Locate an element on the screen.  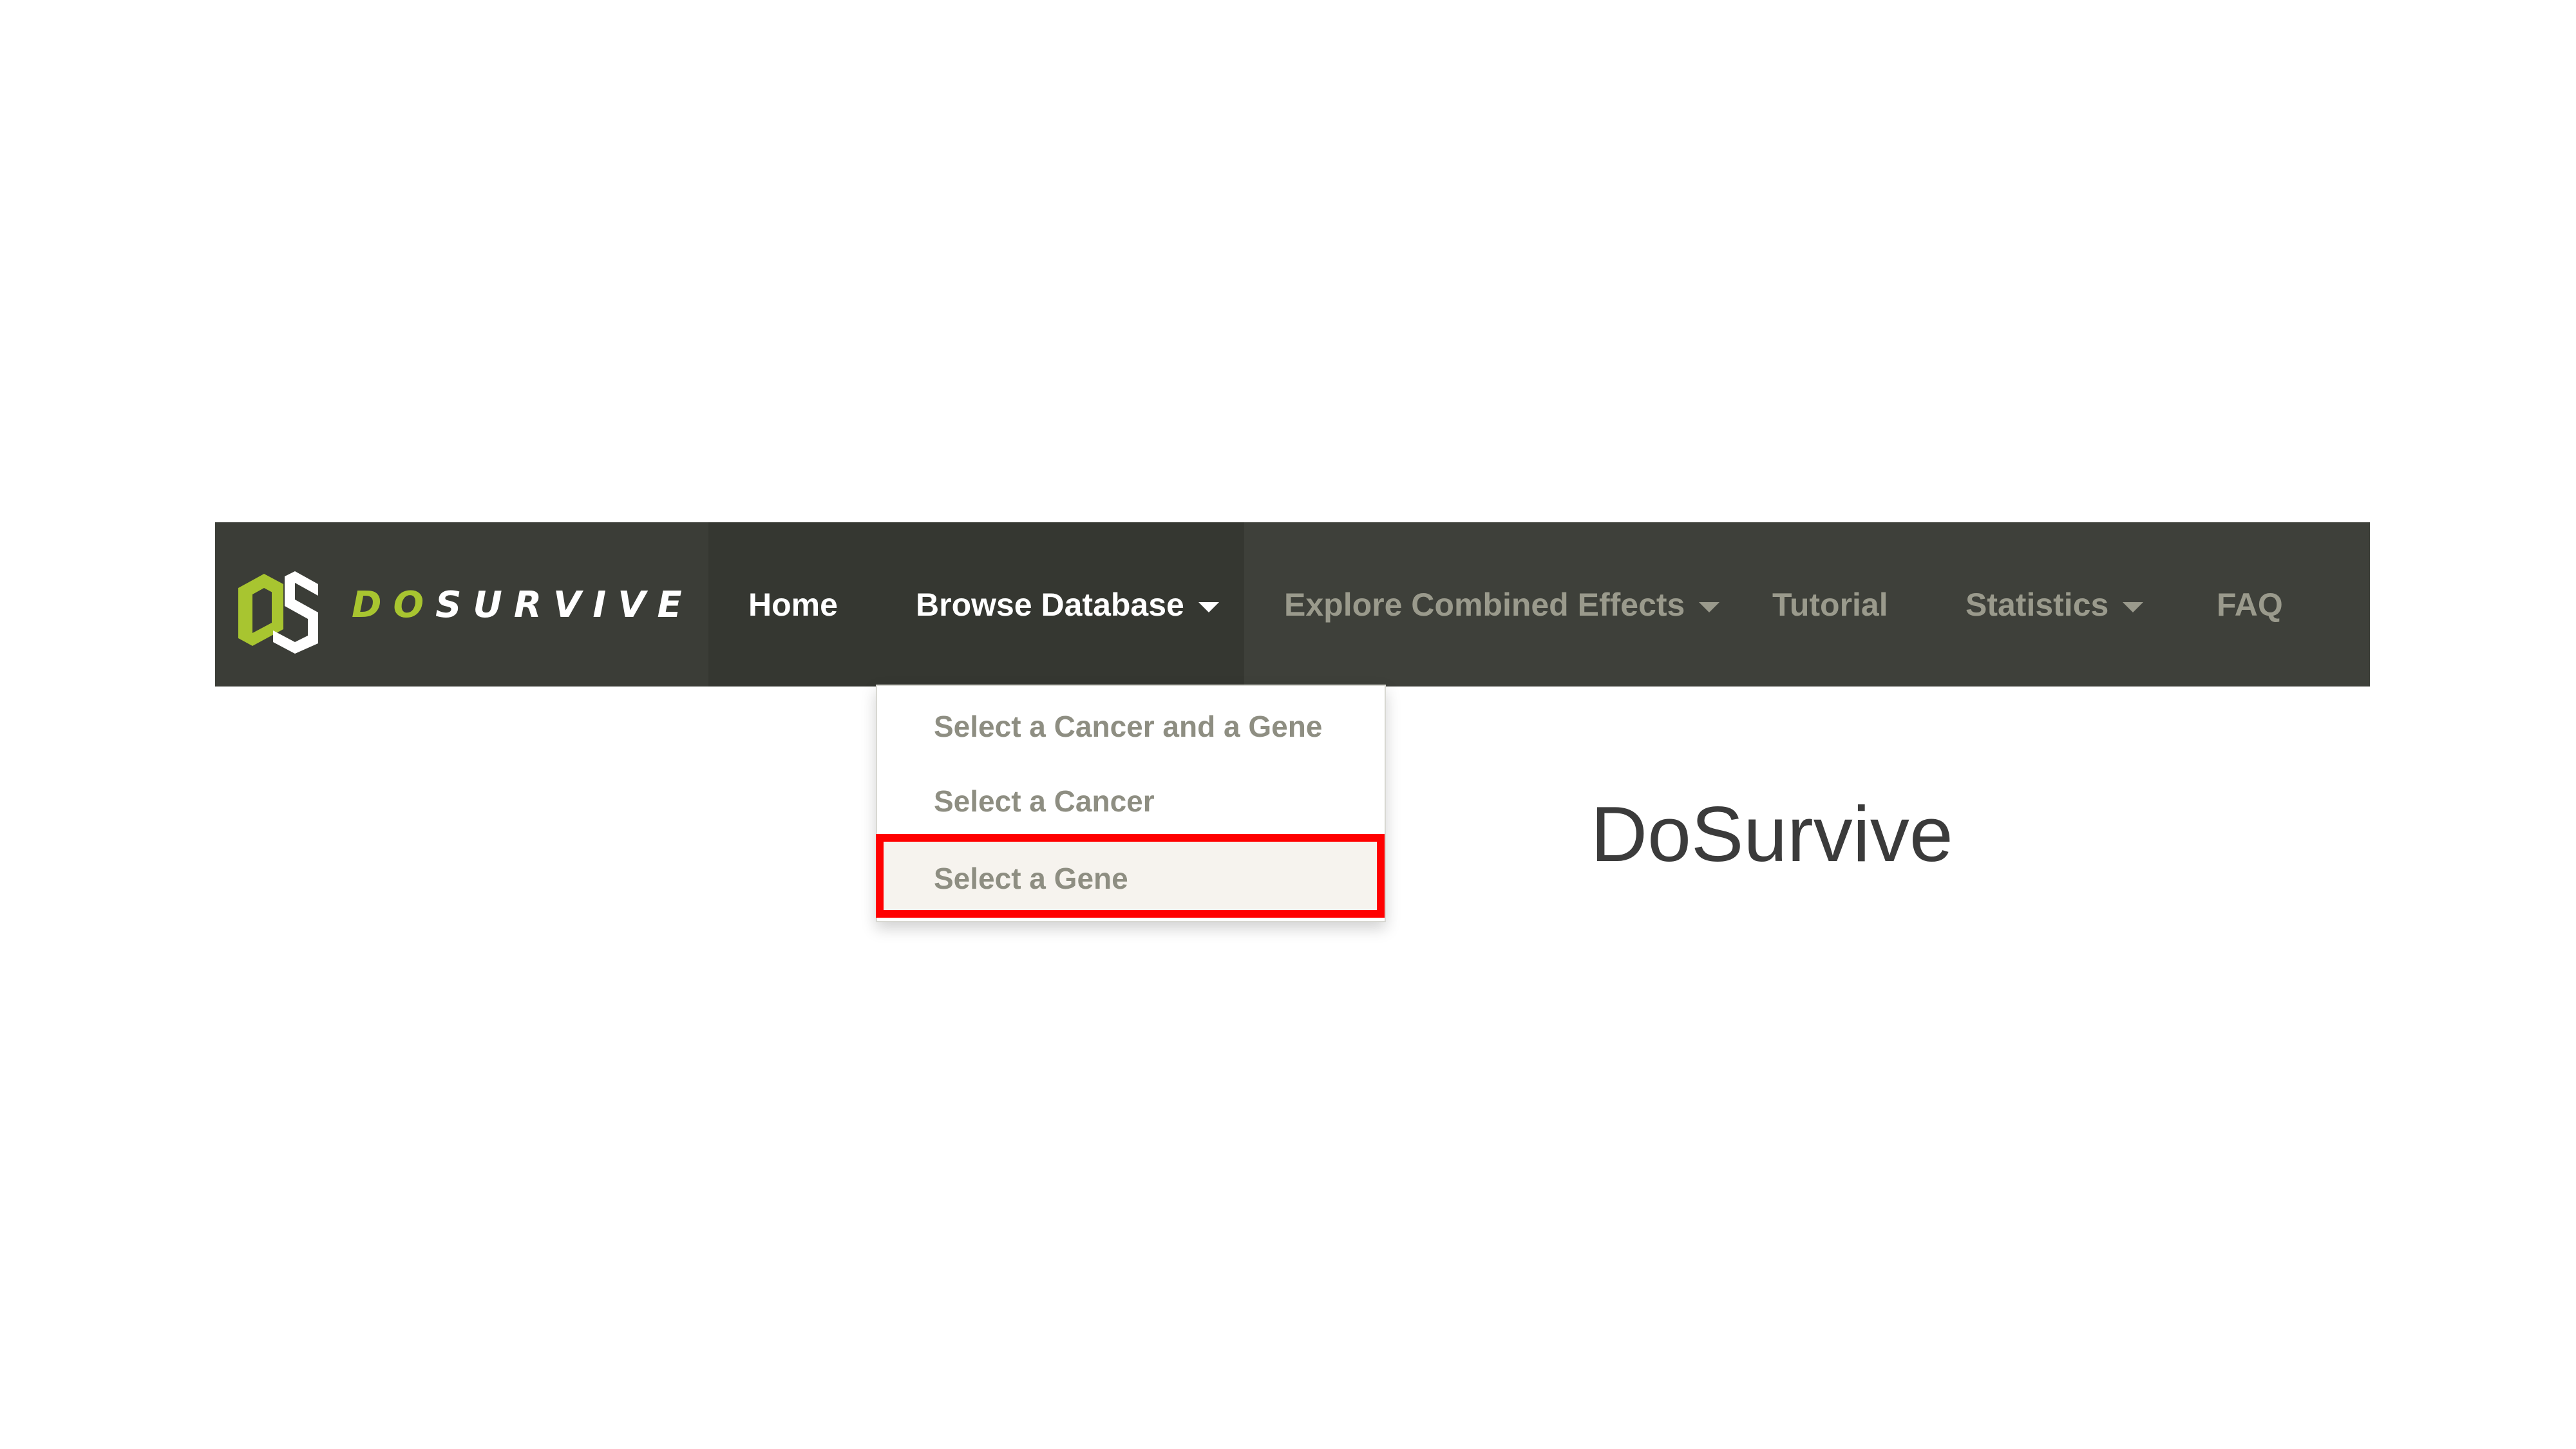
nav-browse-database-overlay: Browse Database is located at coordinates (1067, 604).